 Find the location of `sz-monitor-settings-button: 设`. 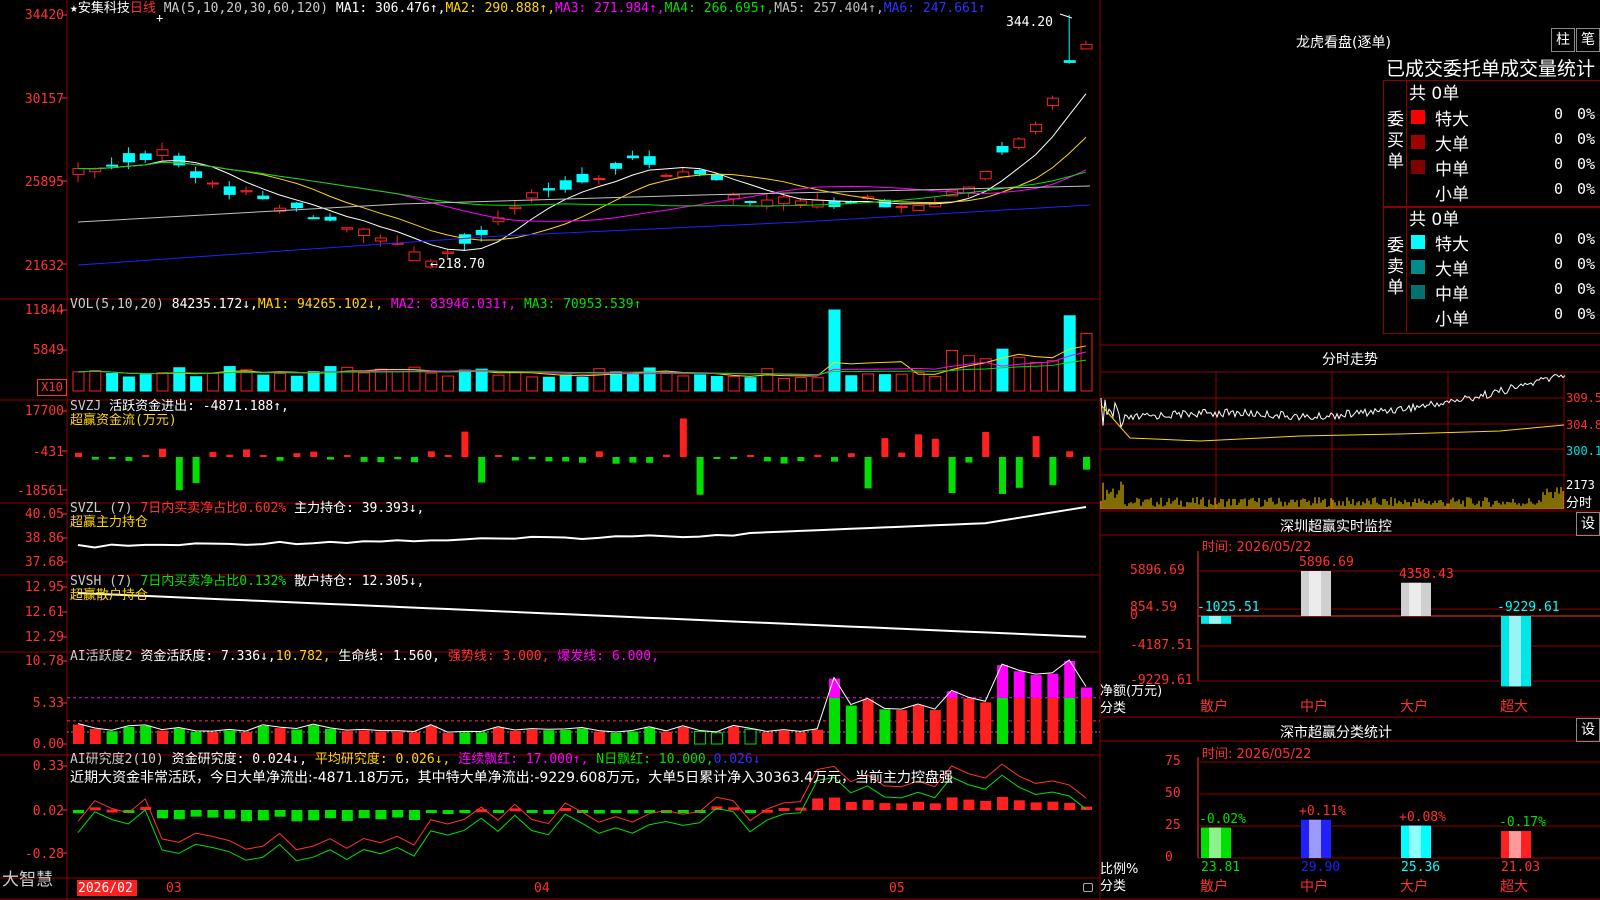

sz-monitor-settings-button: 设 is located at coordinates (1588, 524).